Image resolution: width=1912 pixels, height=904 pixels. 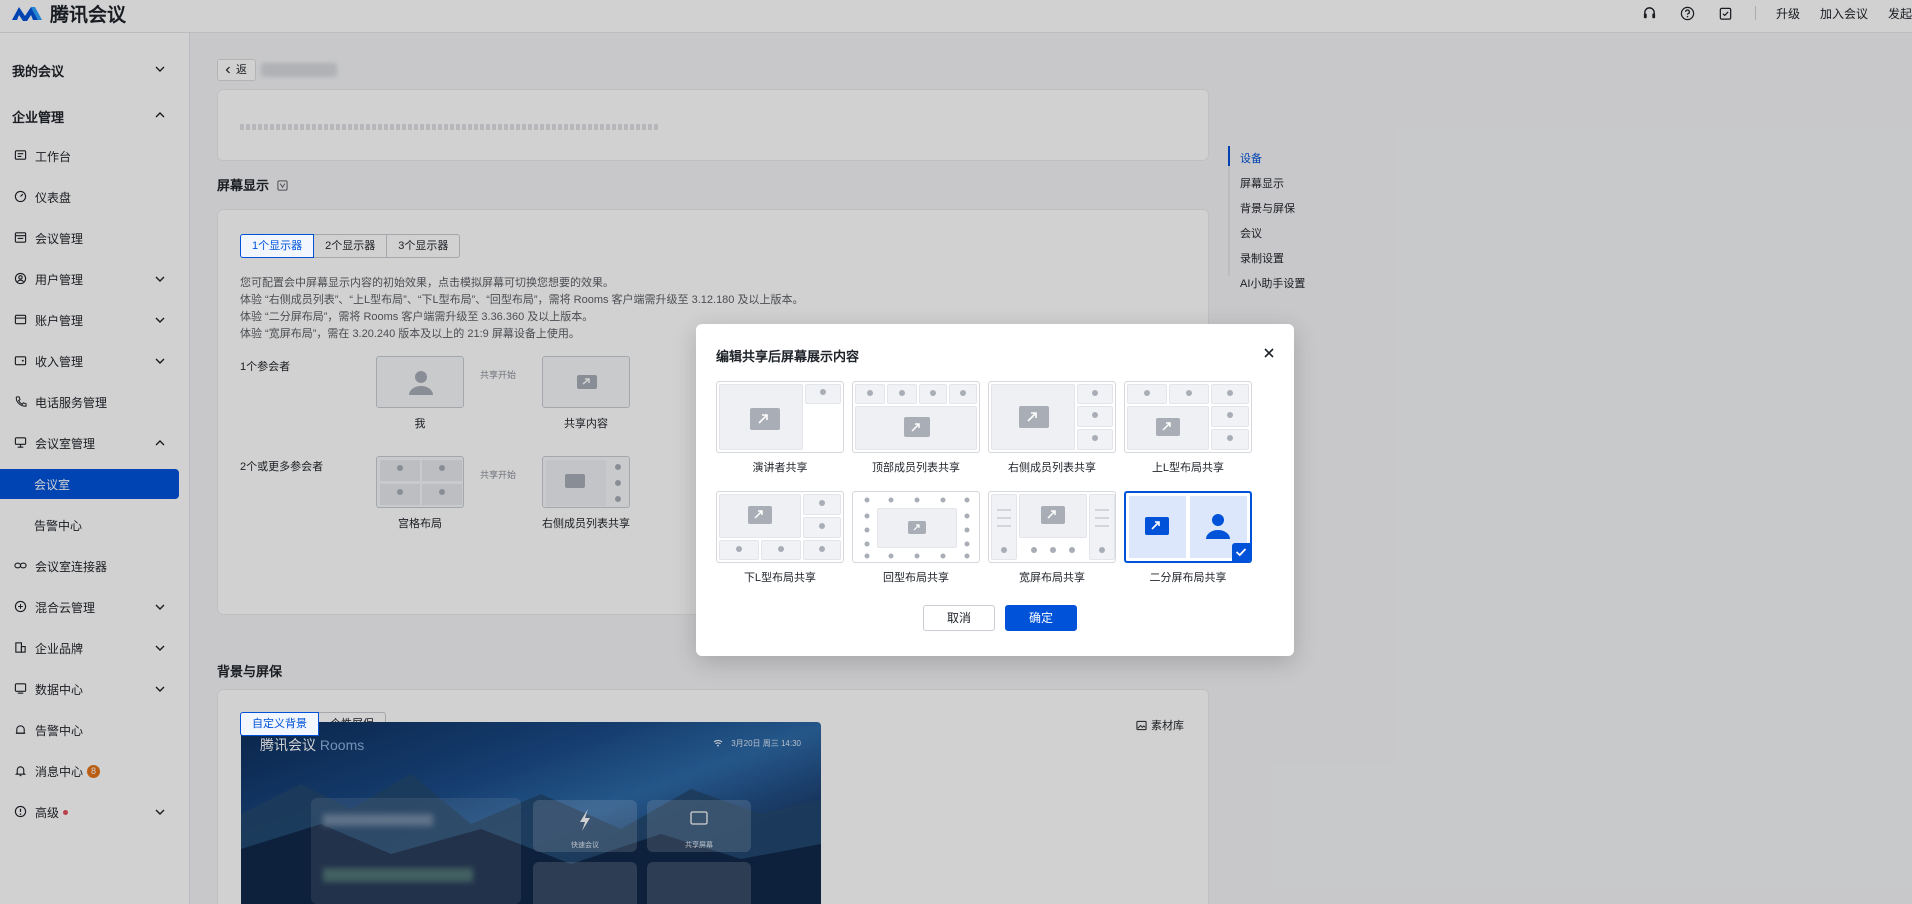 I want to click on layout-option-presenter, so click(x=780, y=417).